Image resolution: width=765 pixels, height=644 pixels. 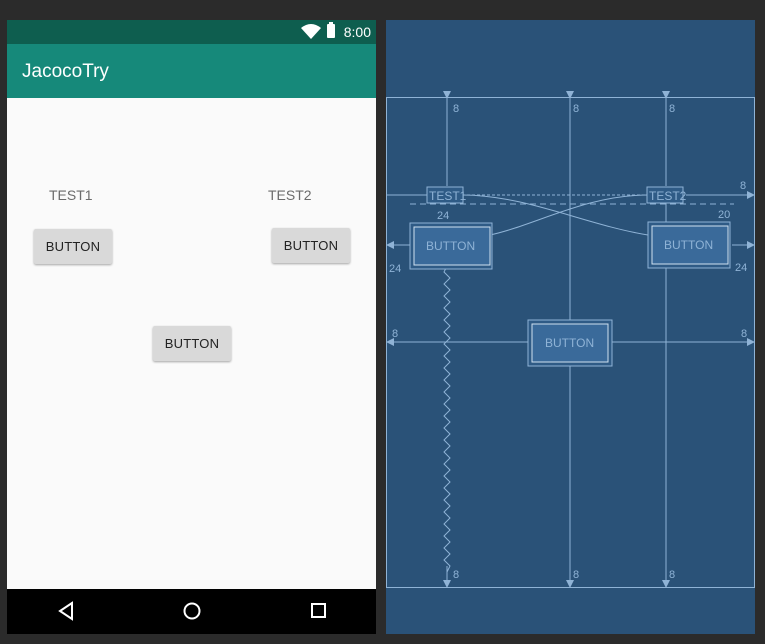 What do you see at coordinates (395, 269) in the screenshot?
I see `margin-button-left: 24` at bounding box center [395, 269].